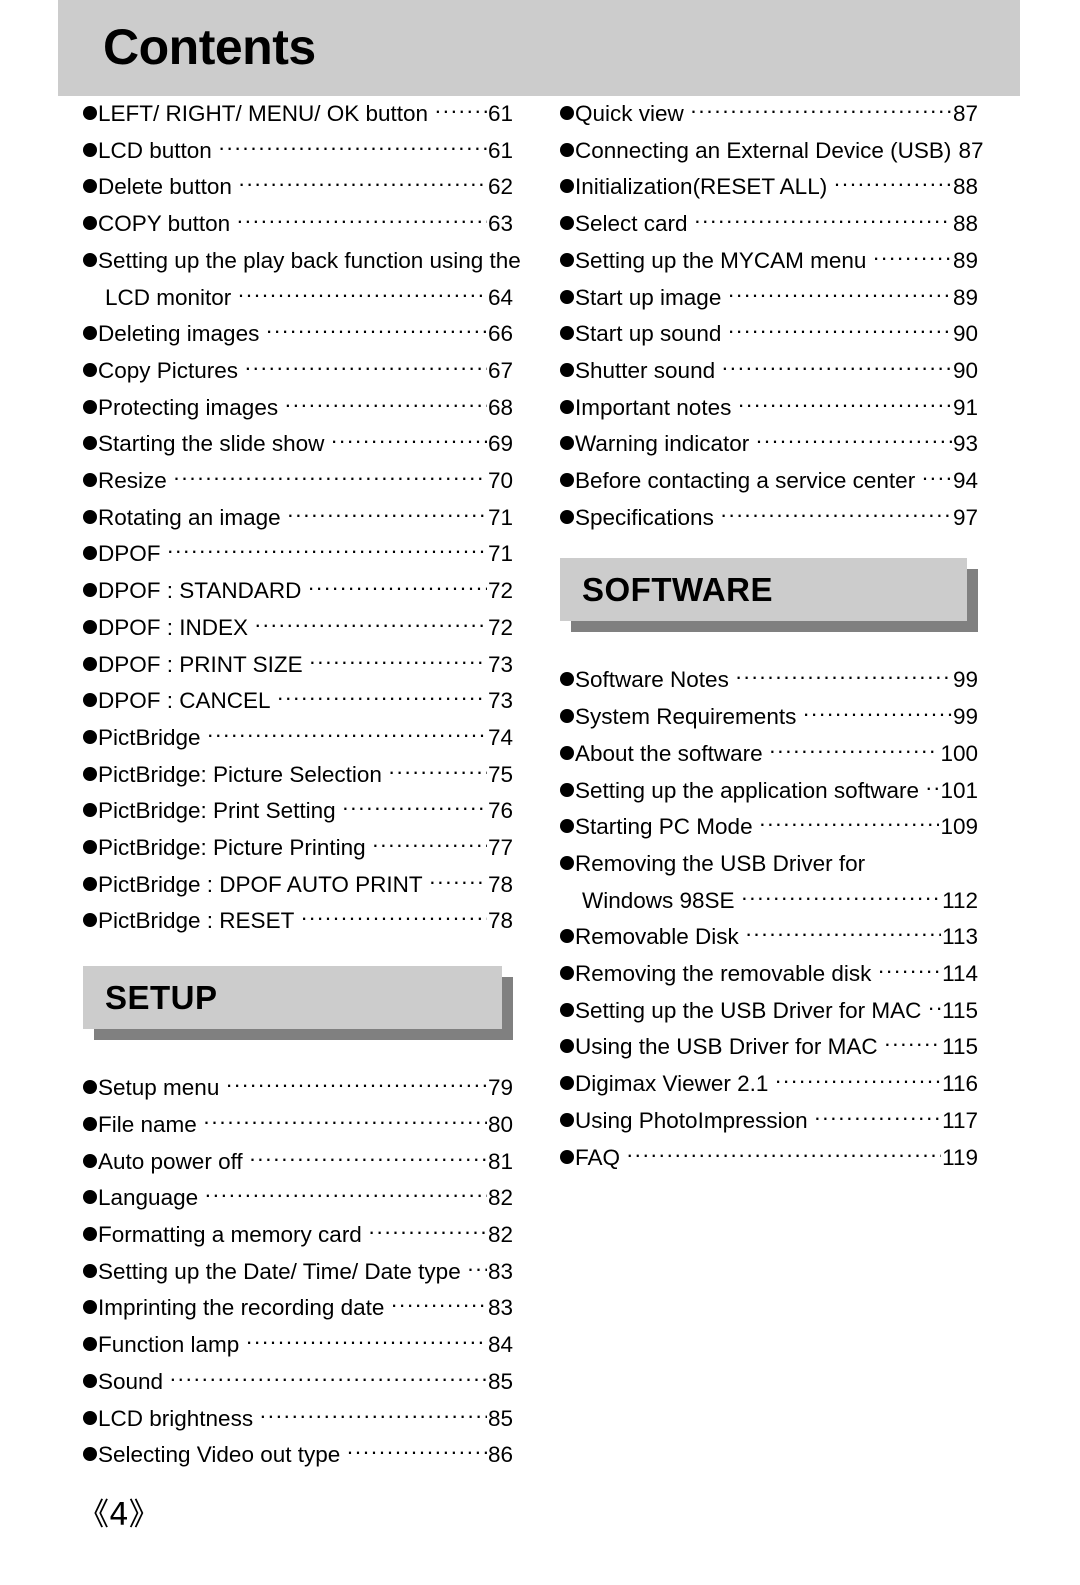 The width and height of the screenshot is (1080, 1585). I want to click on toc-entry: Before contacting a service center 94, so click(769, 481).